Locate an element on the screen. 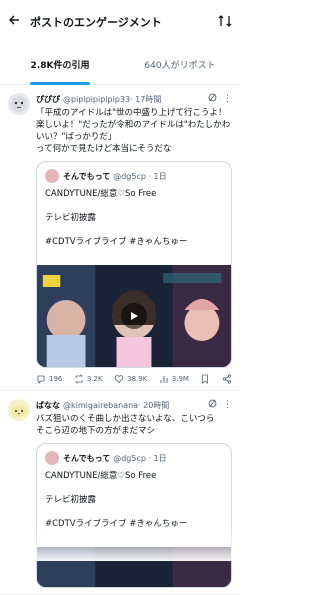 Image resolution: width=320 pixels, height=595 pixels. bookmark-button is located at coordinates (205, 379).